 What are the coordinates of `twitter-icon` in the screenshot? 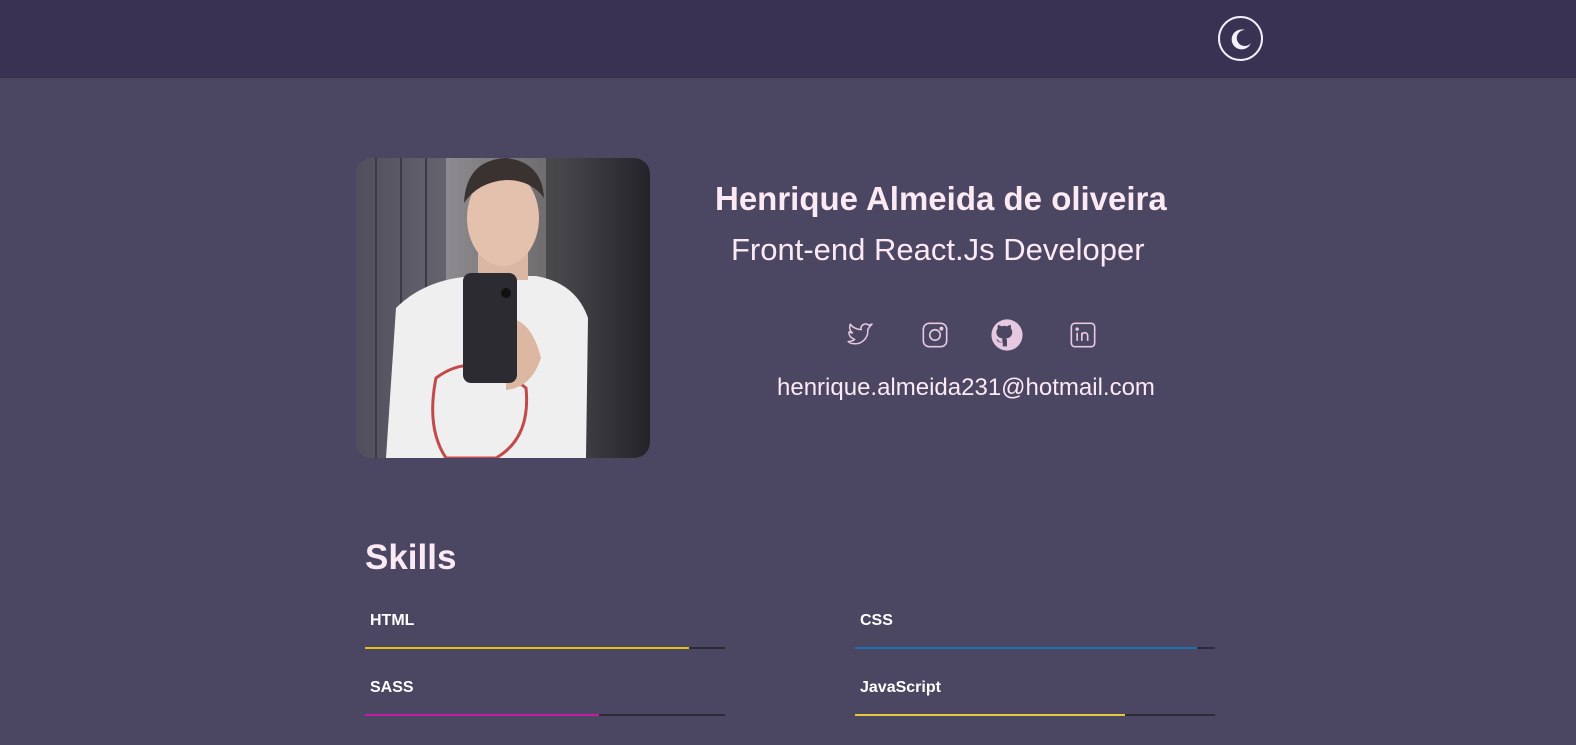 It's located at (860, 334).